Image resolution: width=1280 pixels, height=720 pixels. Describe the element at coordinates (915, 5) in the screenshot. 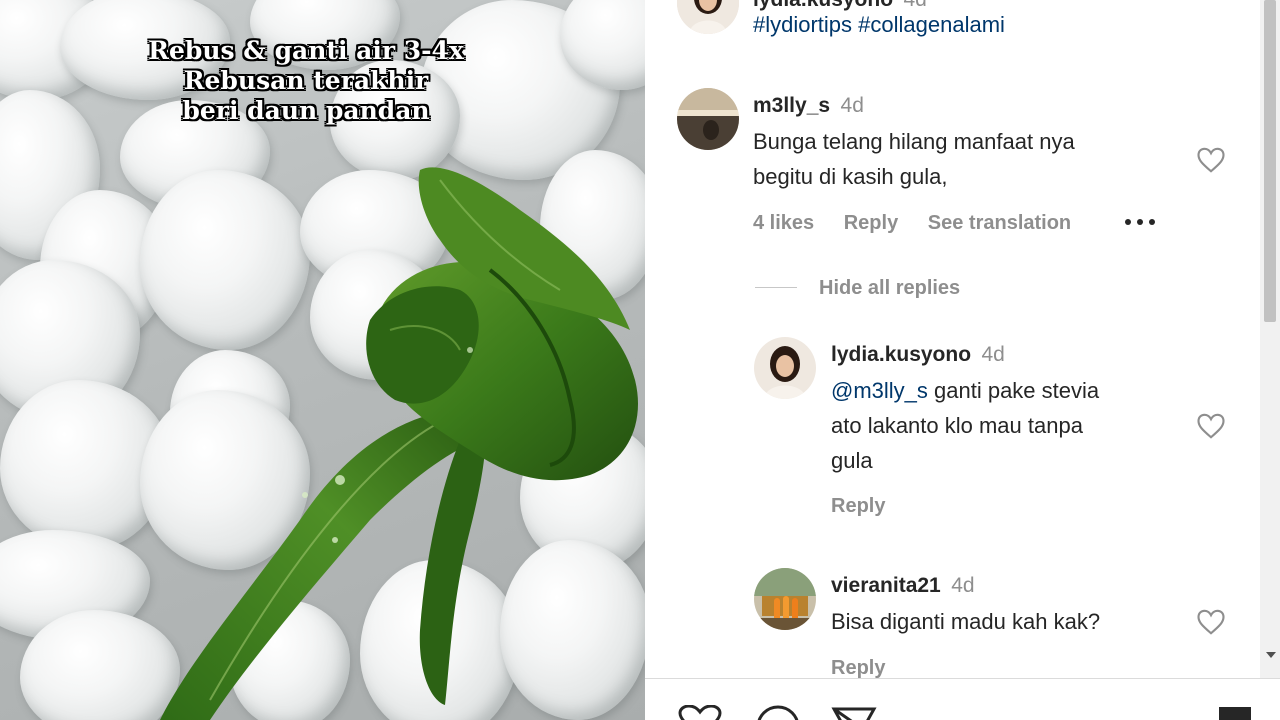

I see `post-time: 4d` at that location.